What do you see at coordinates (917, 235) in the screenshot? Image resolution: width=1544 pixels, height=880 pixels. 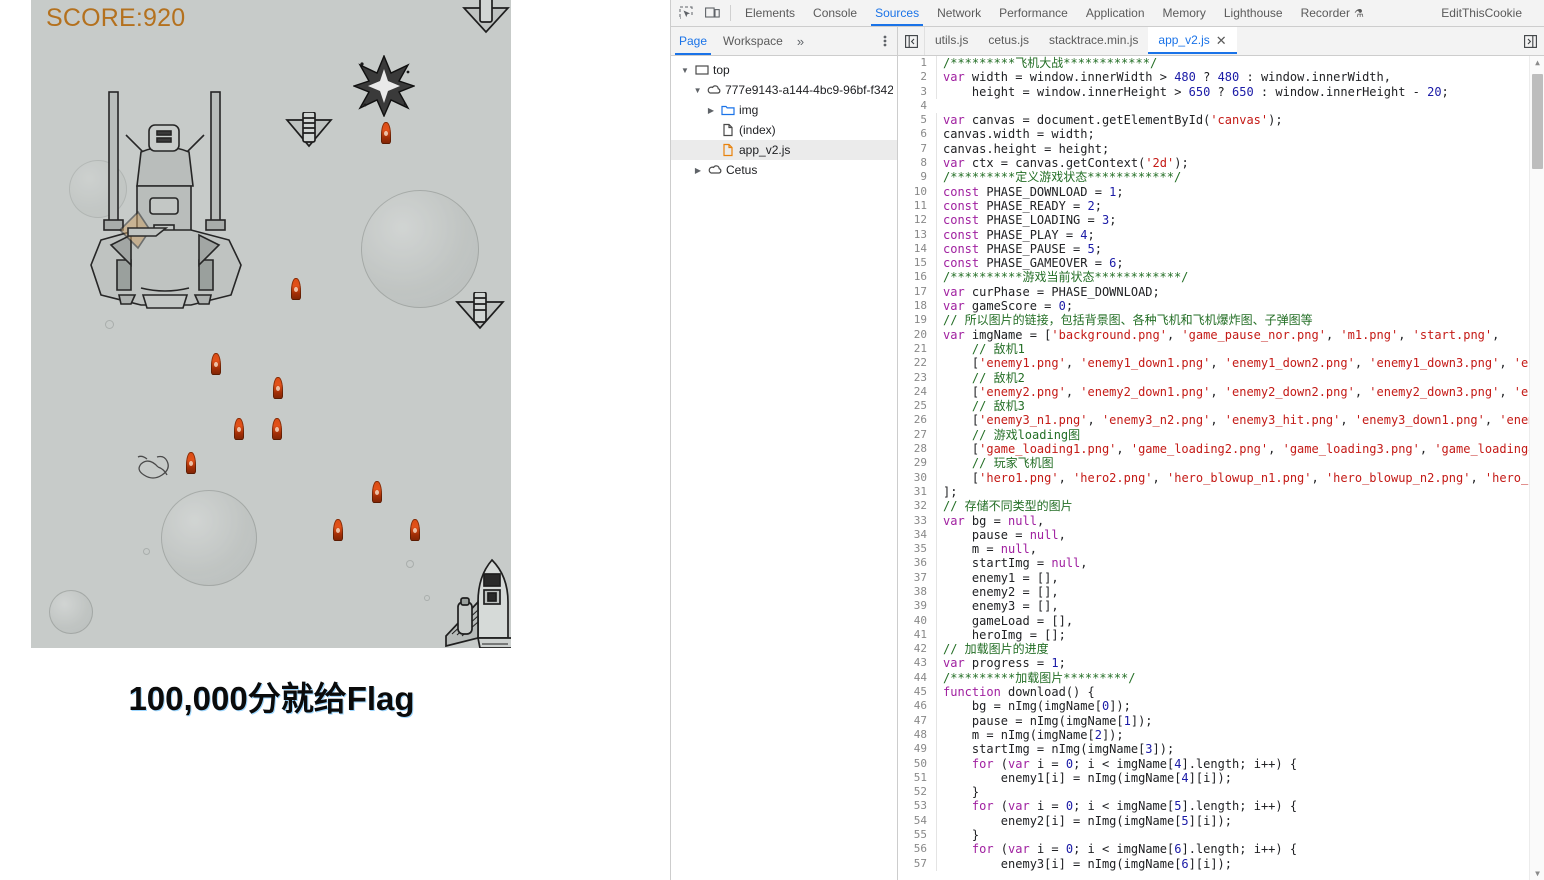 I see `line-number: 13` at bounding box center [917, 235].